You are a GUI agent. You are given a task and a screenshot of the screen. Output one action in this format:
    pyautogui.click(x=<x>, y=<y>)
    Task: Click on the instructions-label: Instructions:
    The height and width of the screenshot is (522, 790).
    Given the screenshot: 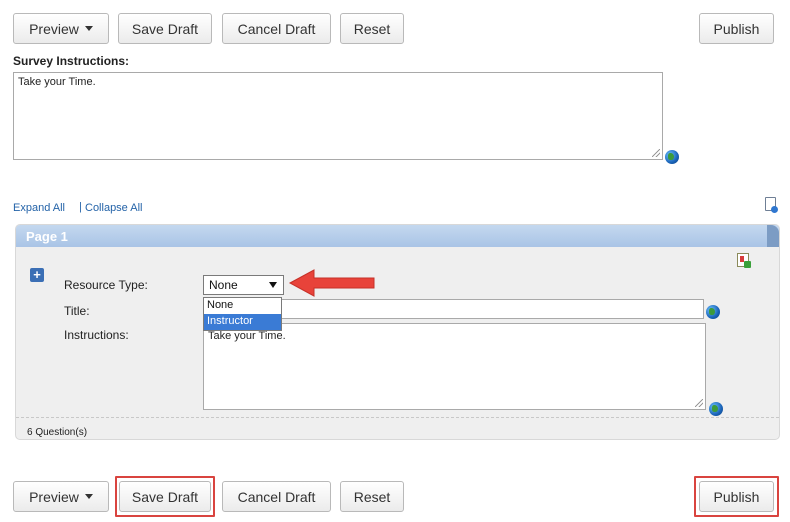 What is the action you would take?
    pyautogui.click(x=96, y=335)
    